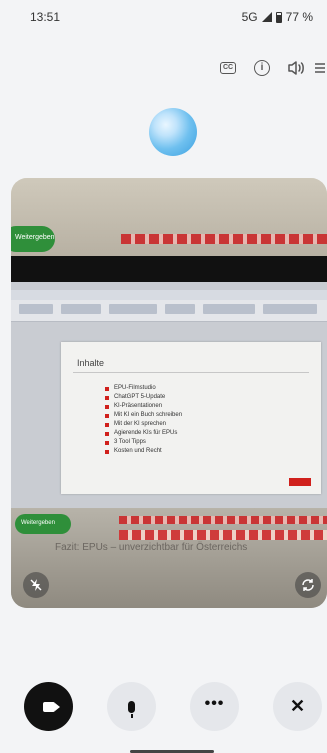 This screenshot has width=327, height=753. What do you see at coordinates (169, 269) in the screenshot?
I see `monitor-bezel` at bounding box center [169, 269].